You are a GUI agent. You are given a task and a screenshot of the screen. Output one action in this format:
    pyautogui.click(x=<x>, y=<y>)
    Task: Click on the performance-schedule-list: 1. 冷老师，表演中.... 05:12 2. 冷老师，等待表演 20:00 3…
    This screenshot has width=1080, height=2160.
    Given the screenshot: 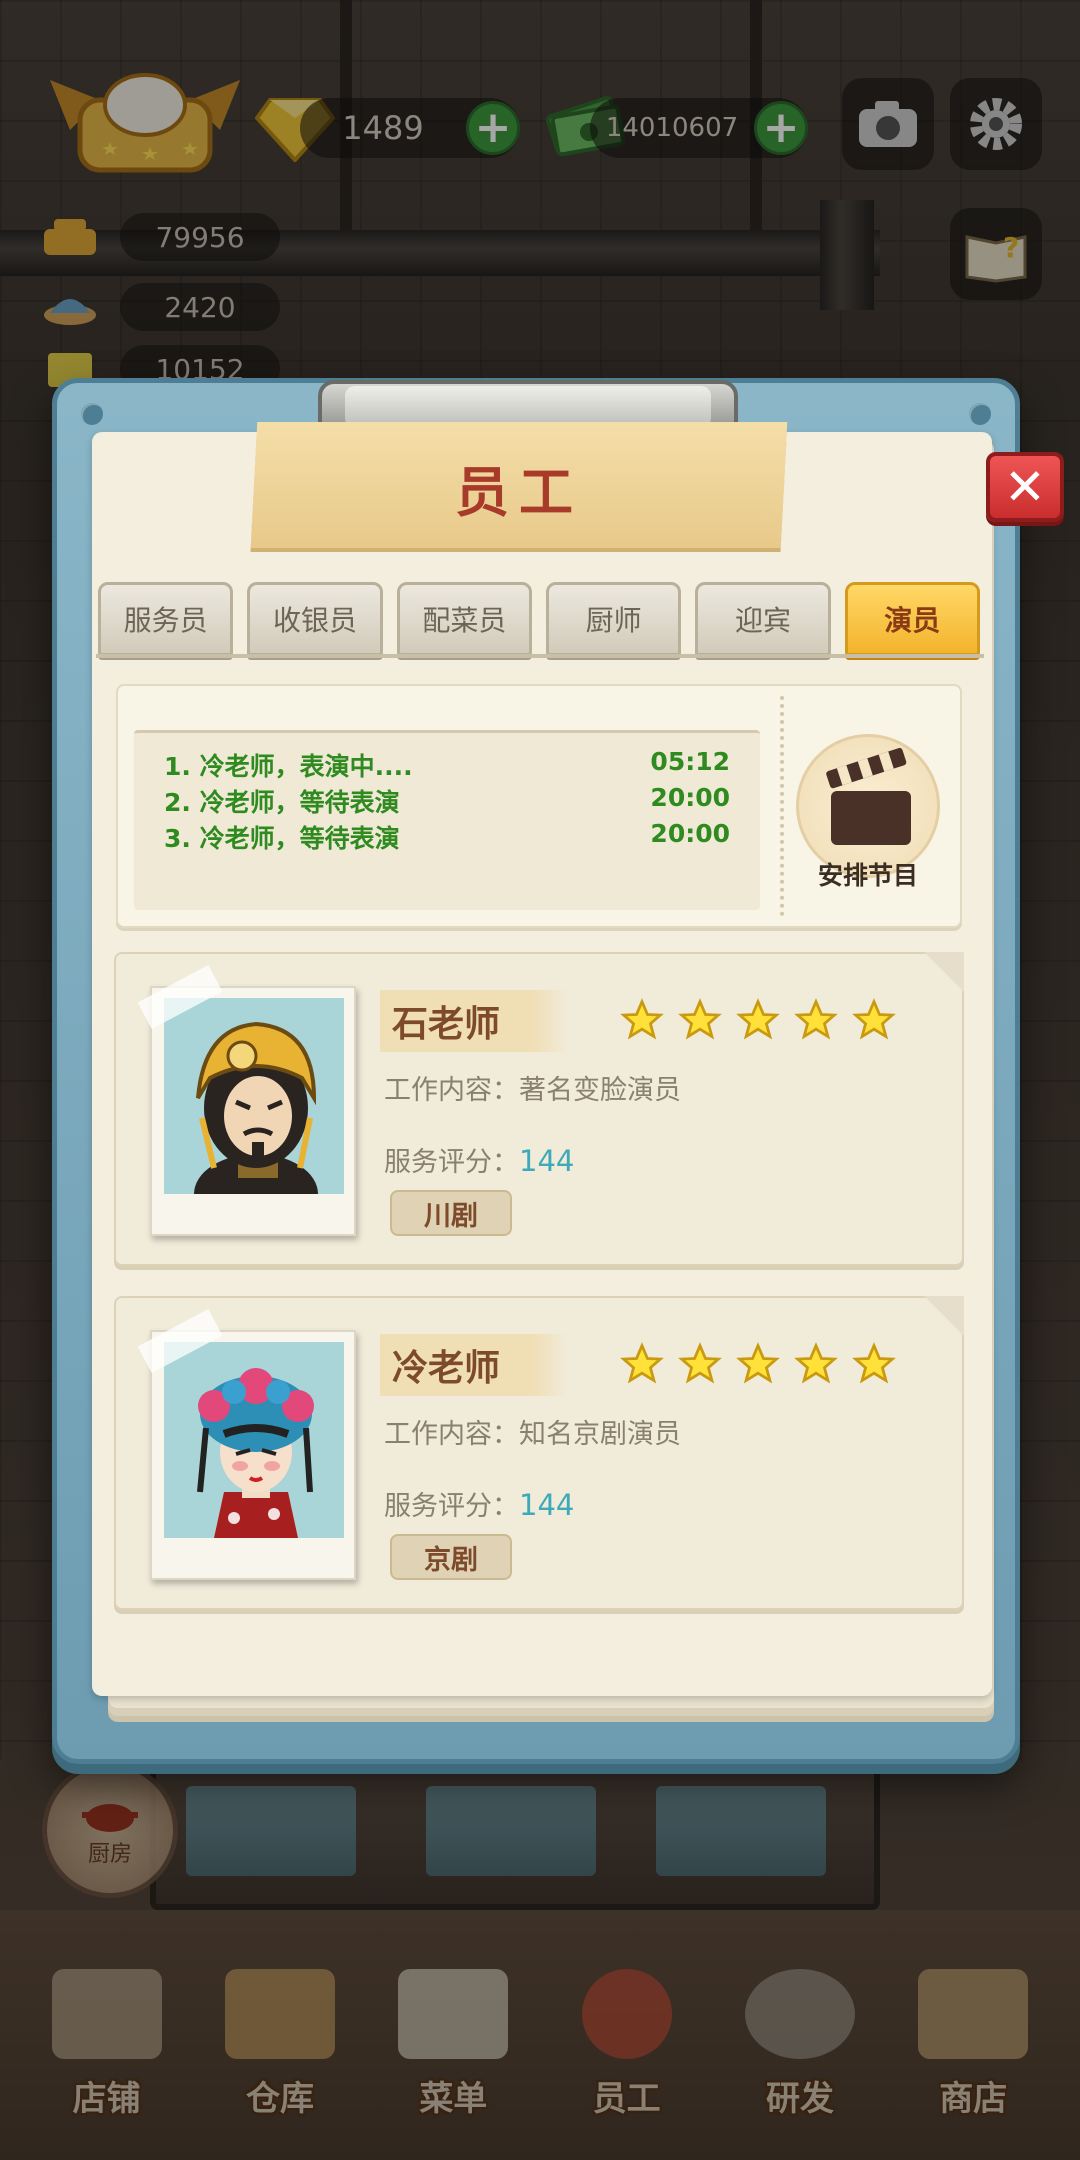 What is the action you would take?
    pyautogui.click(x=447, y=820)
    